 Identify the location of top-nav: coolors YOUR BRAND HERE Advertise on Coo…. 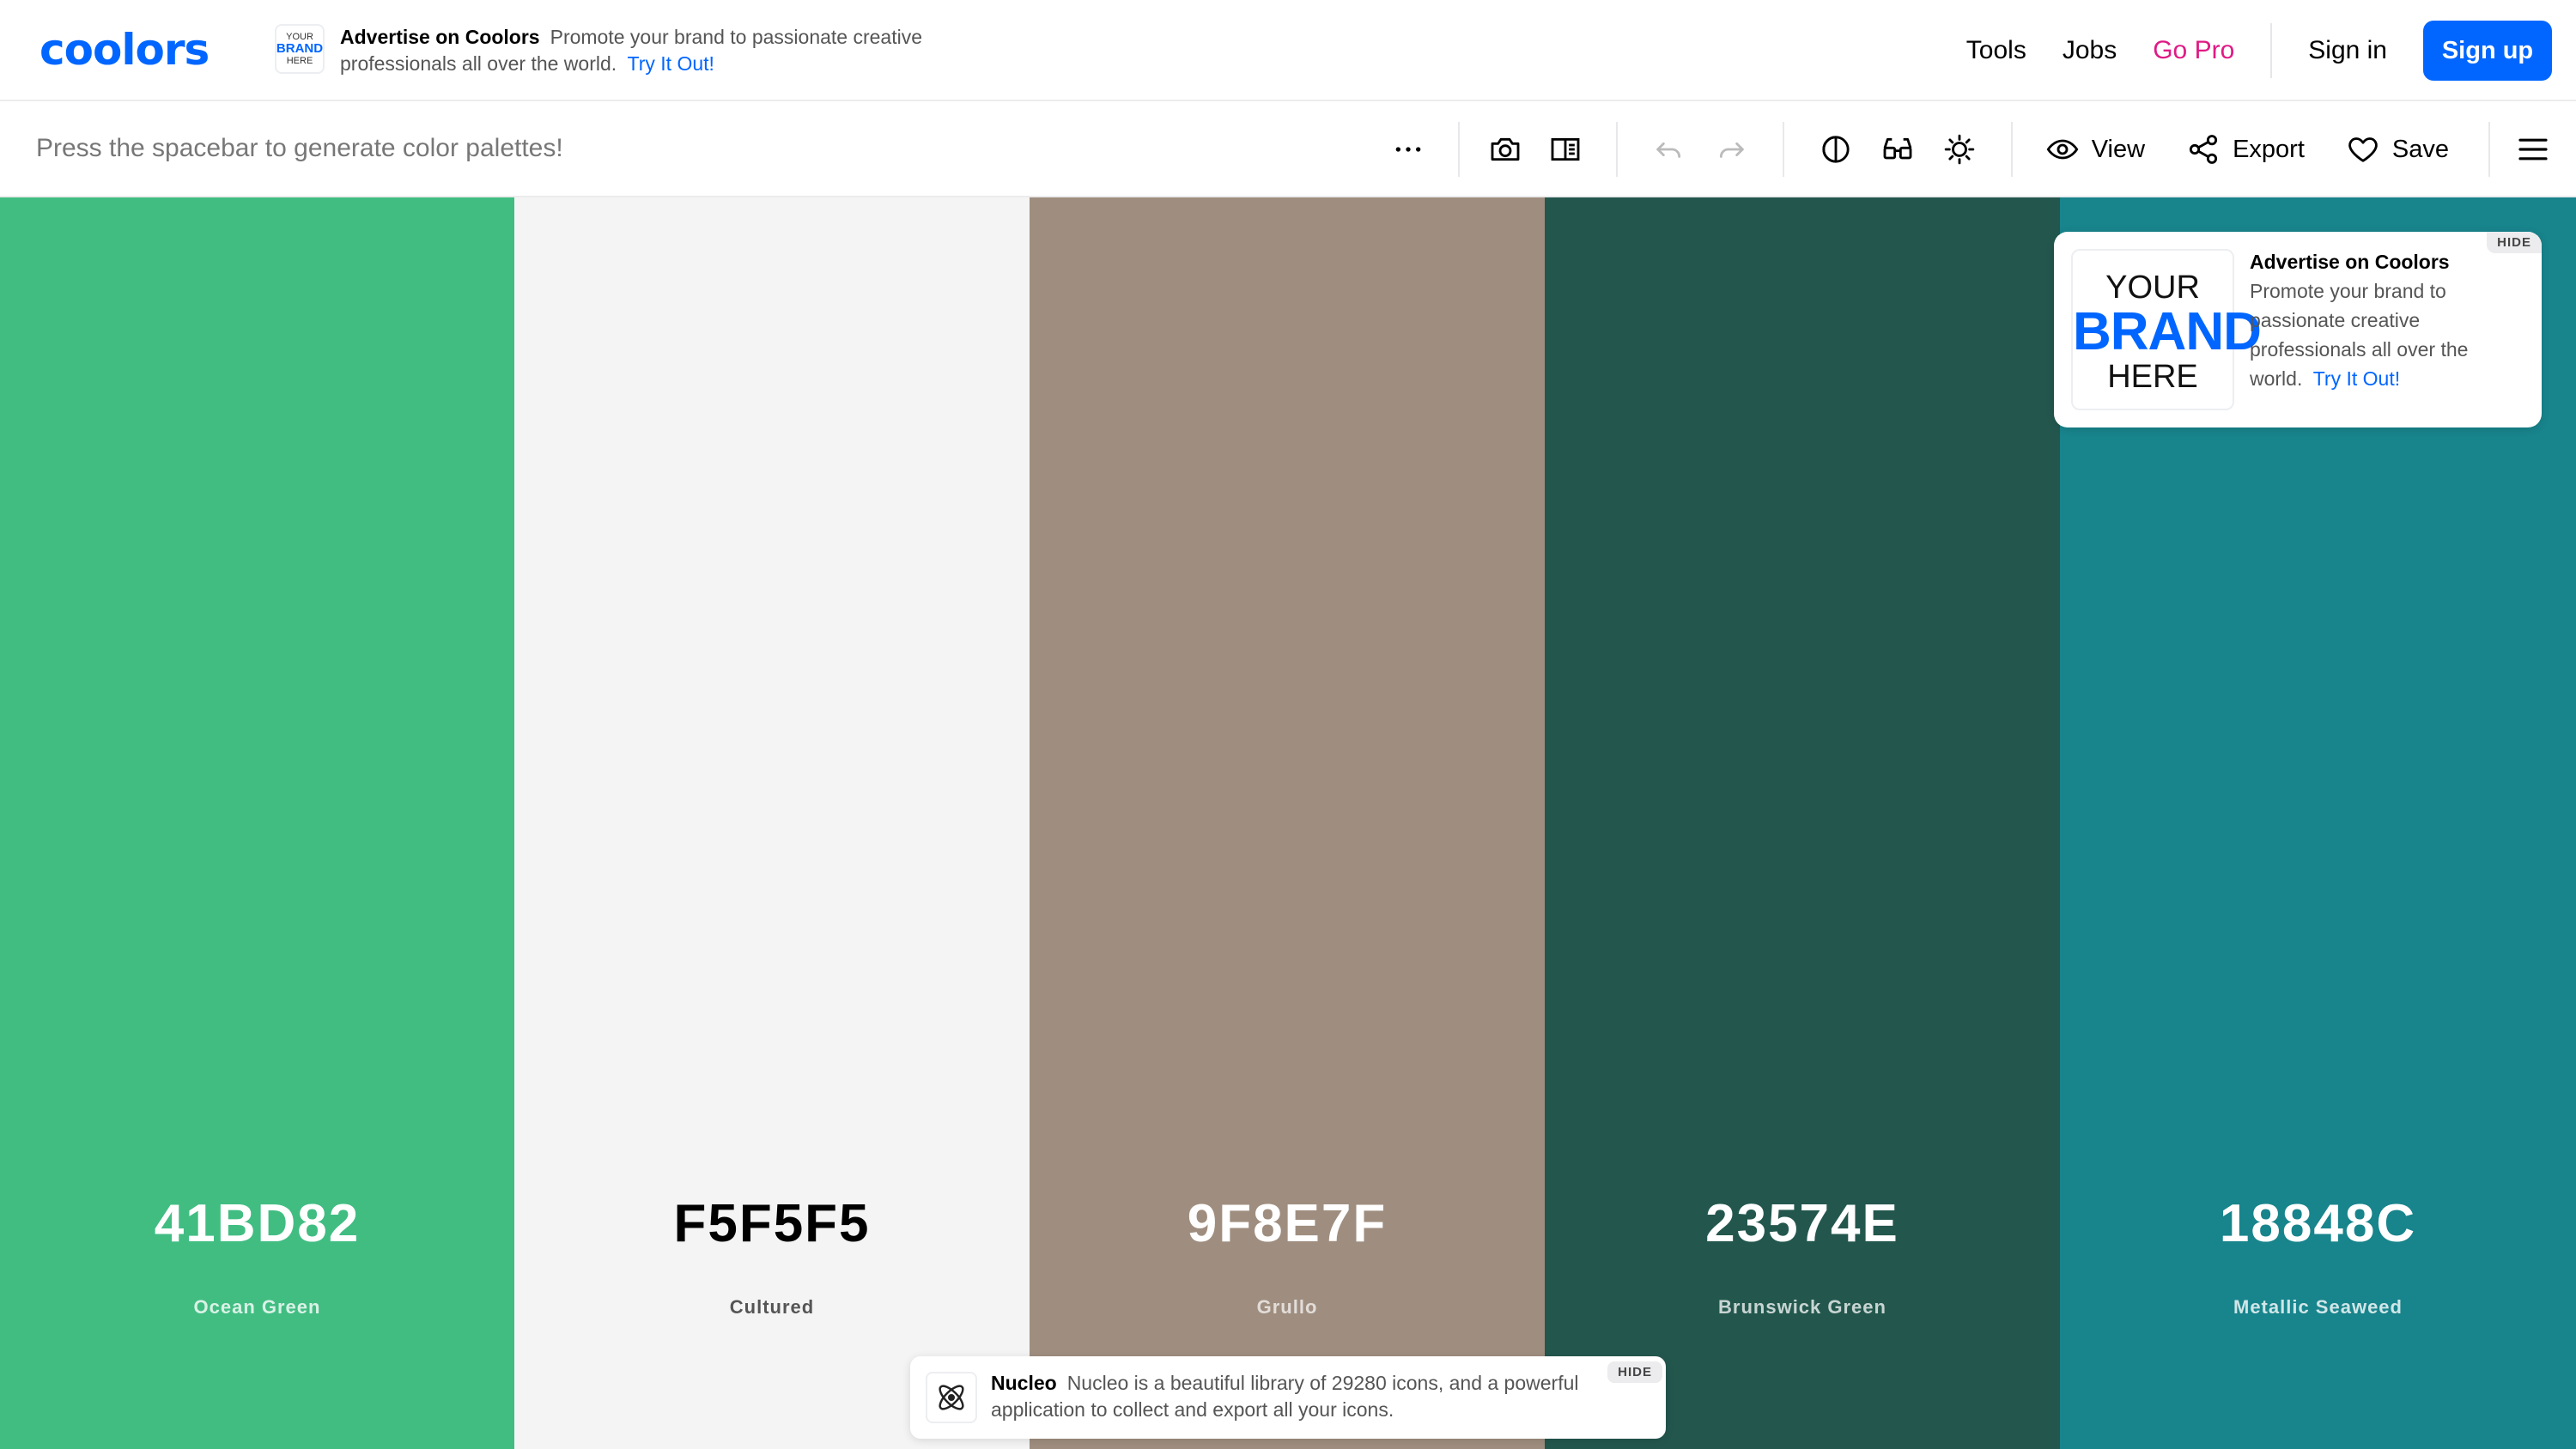
(1288, 50).